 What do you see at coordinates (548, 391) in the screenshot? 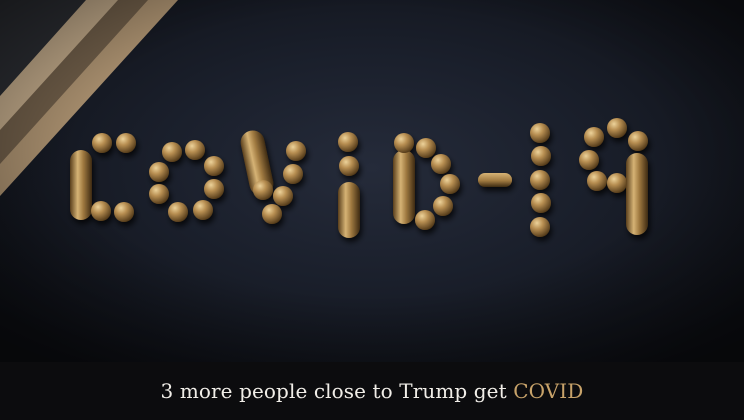
I see `headline-highlight: COVID` at bounding box center [548, 391].